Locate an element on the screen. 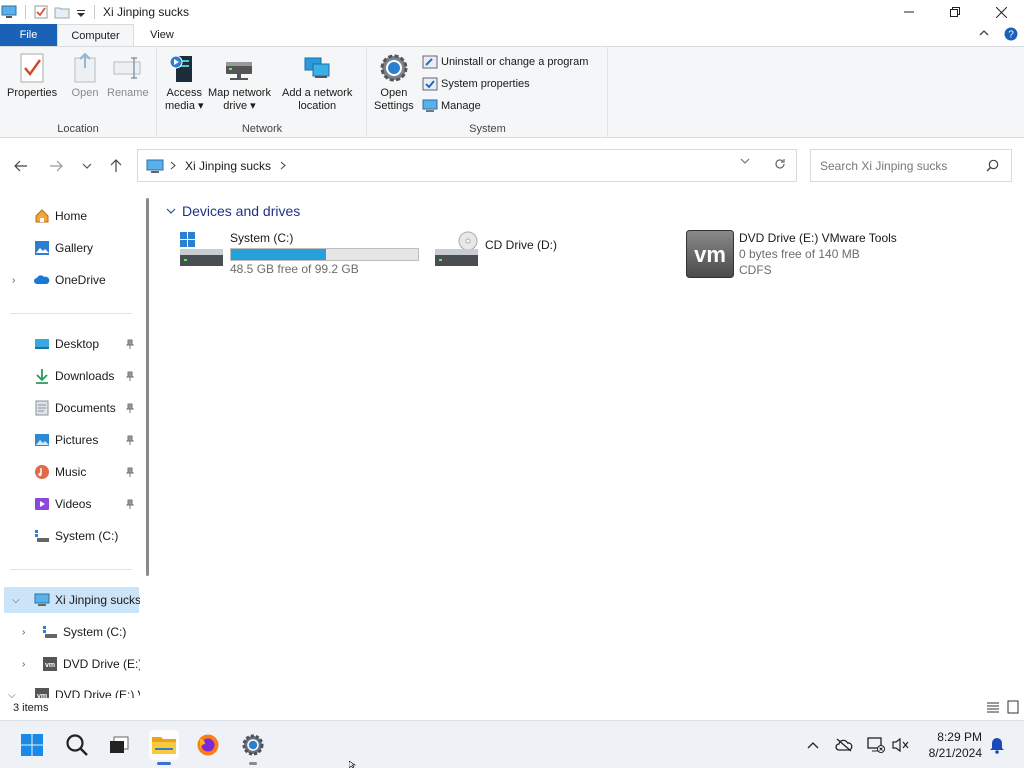  nav-item-documents: Documents is located at coordinates (70, 408).